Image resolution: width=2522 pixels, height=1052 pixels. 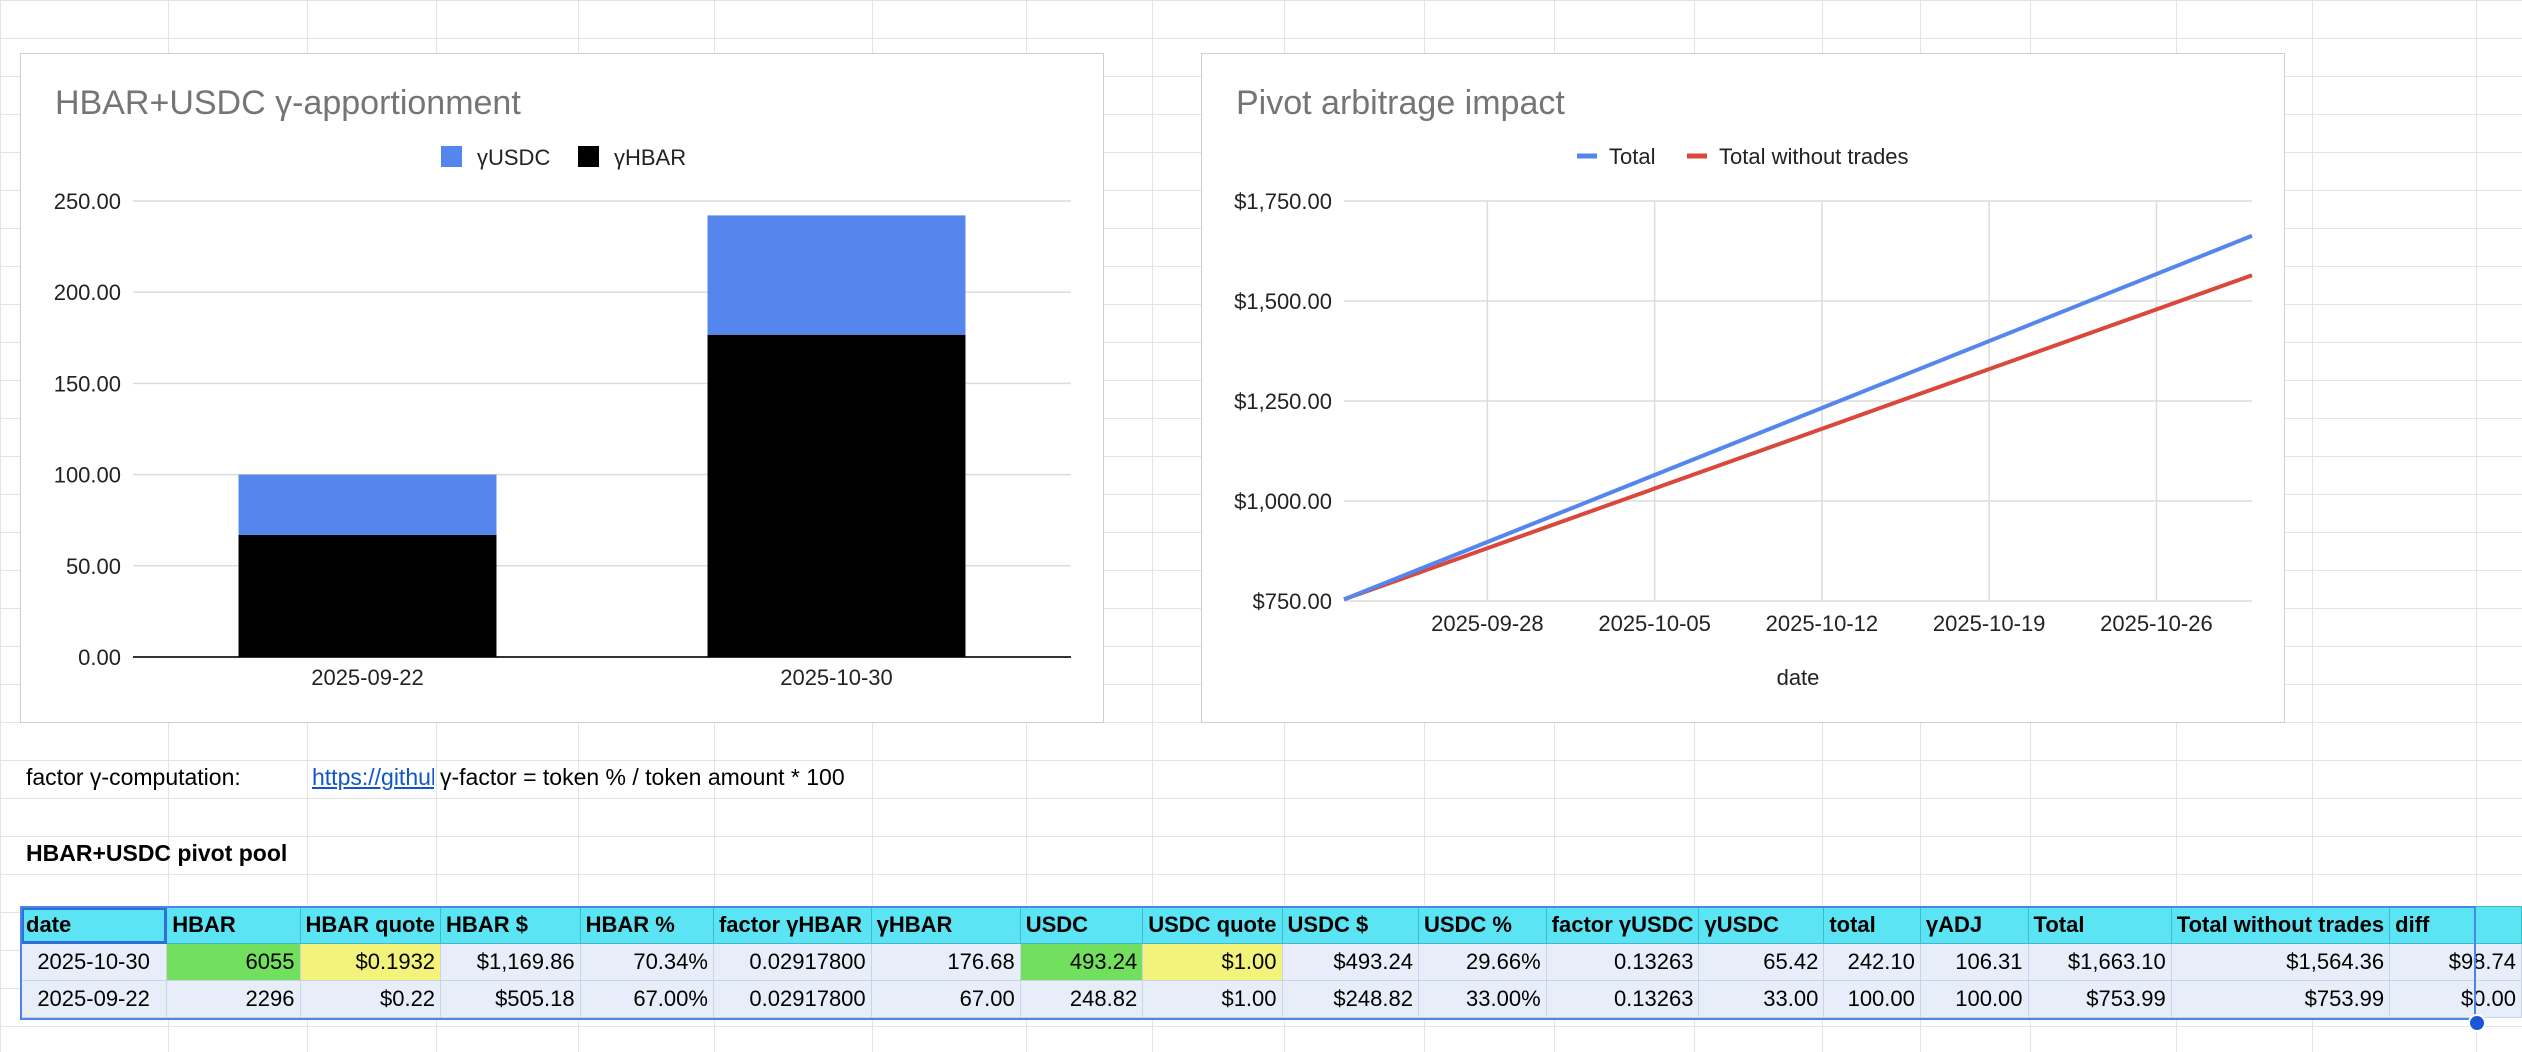 I want to click on header-cell: HBAR %, so click(x=646, y=925).